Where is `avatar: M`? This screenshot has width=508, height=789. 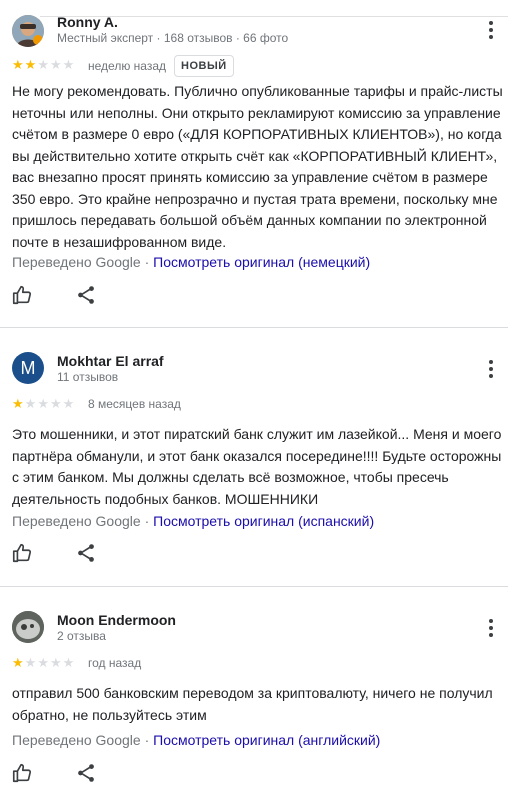
avatar: M is located at coordinates (28, 368).